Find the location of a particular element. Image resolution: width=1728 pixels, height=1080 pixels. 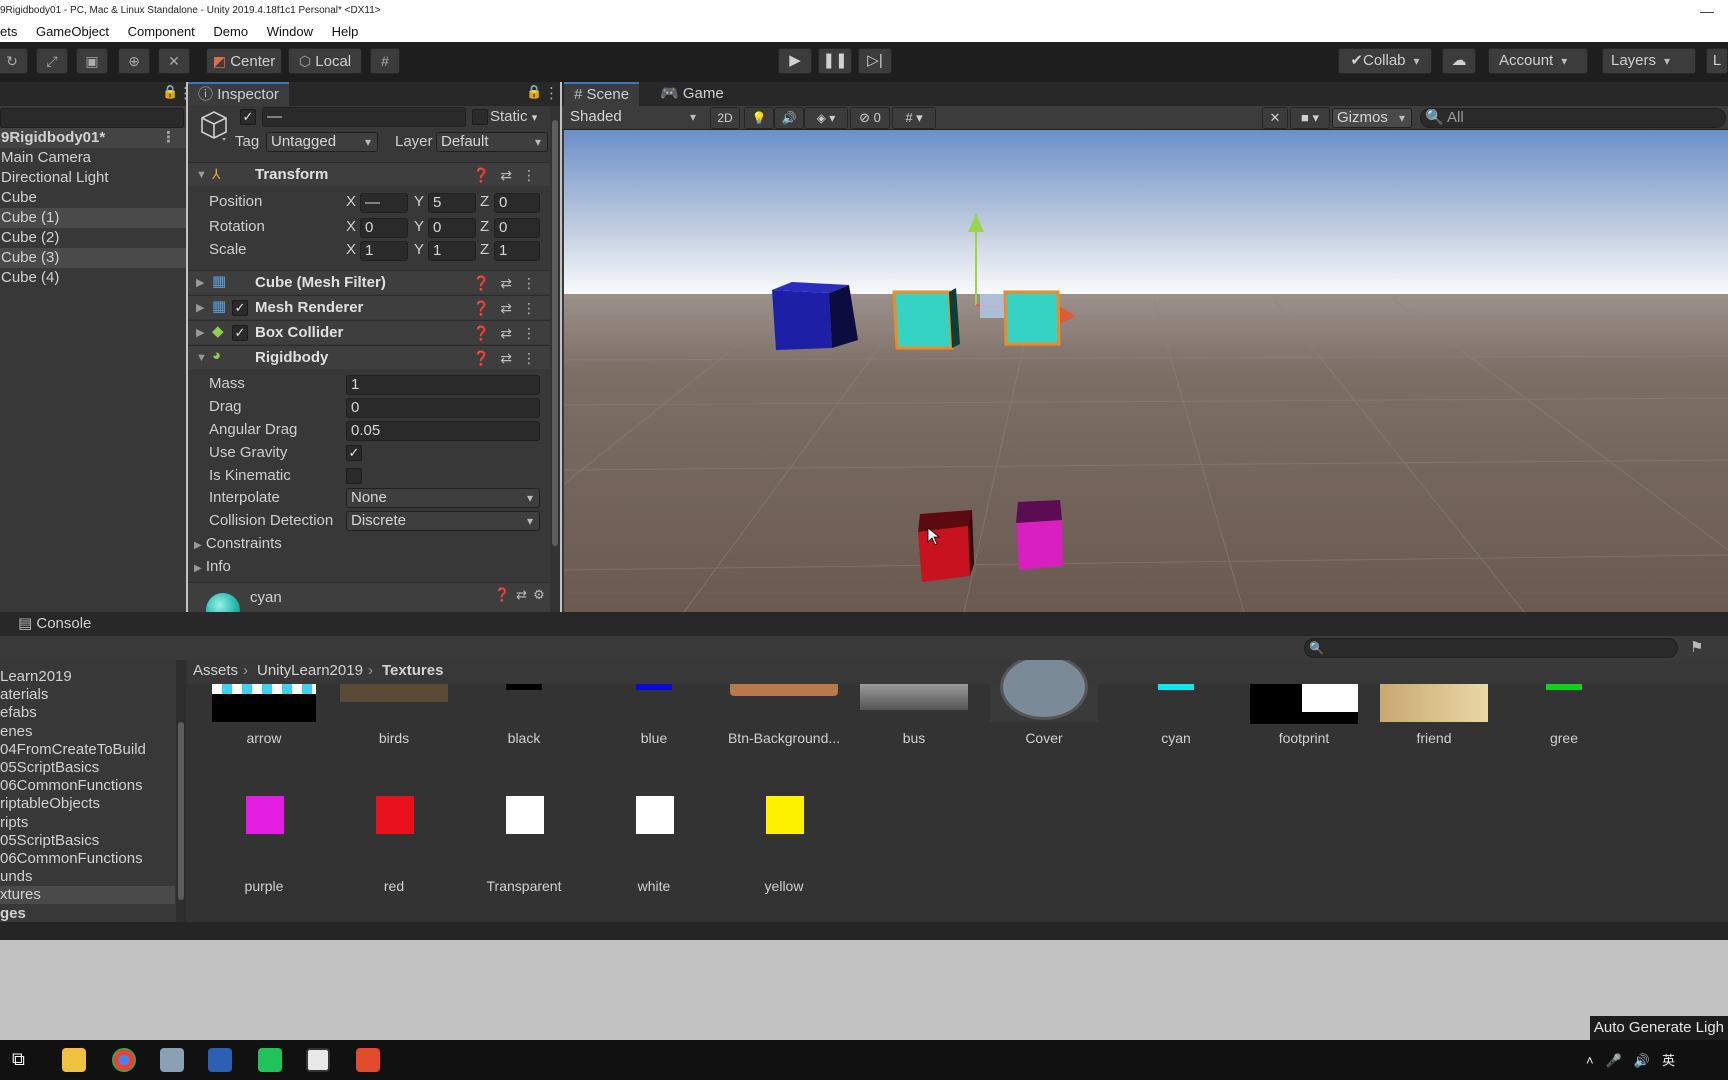

hierarchy-item: Cube is located at coordinates (93, 198).